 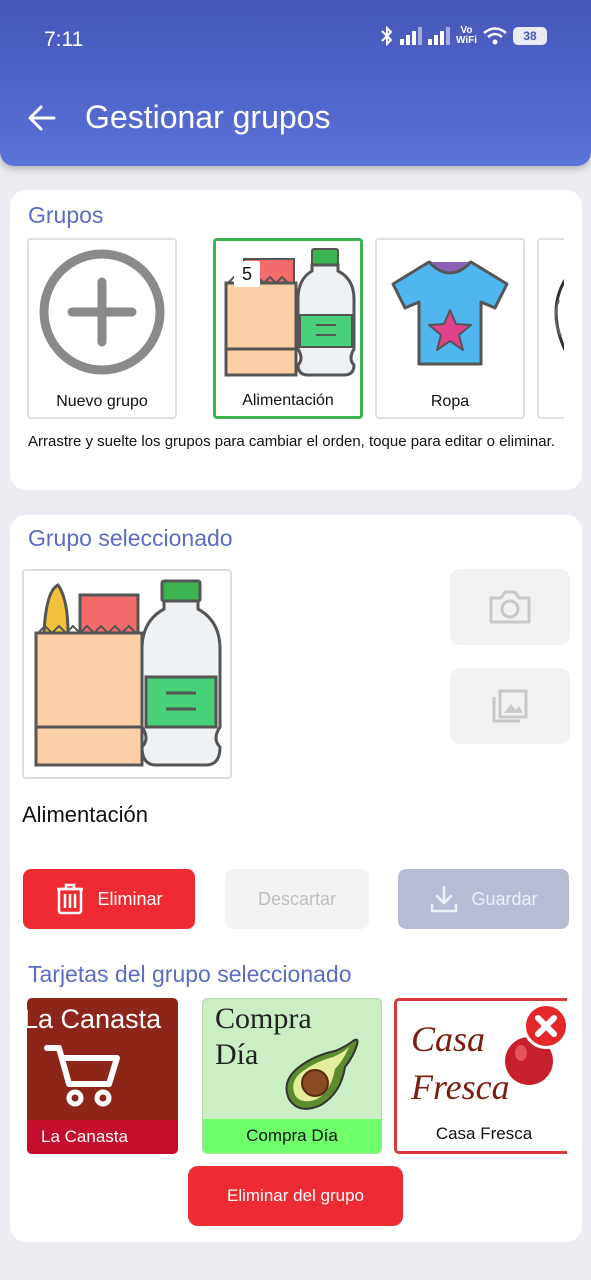 I want to click on delete-button: Eliminar, so click(x=109, y=899).